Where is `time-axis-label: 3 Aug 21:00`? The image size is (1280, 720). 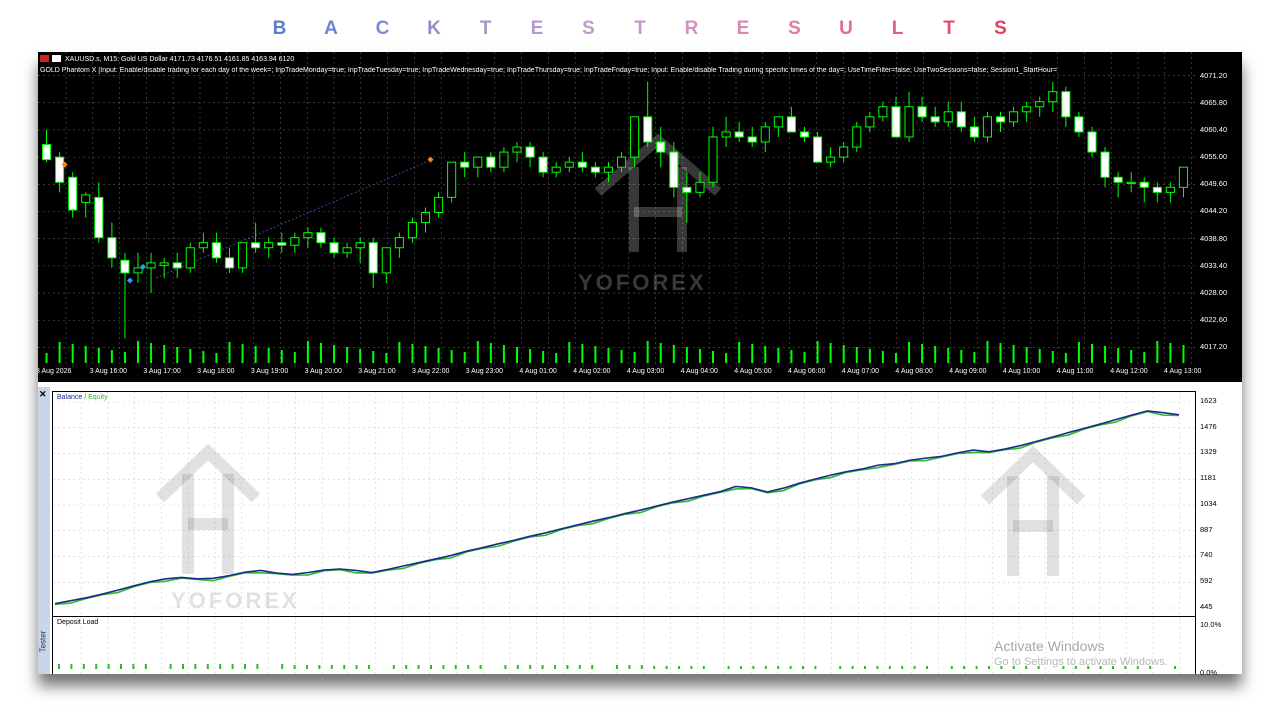 time-axis-label: 3 Aug 21:00 is located at coordinates (377, 371).